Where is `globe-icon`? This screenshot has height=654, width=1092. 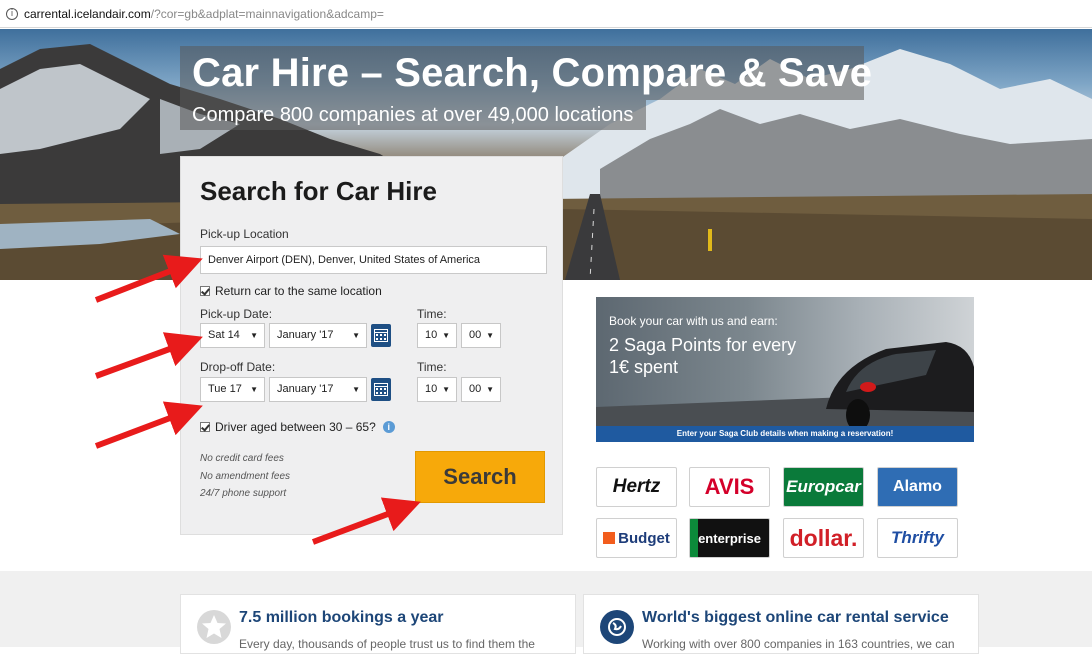 globe-icon is located at coordinates (617, 627).